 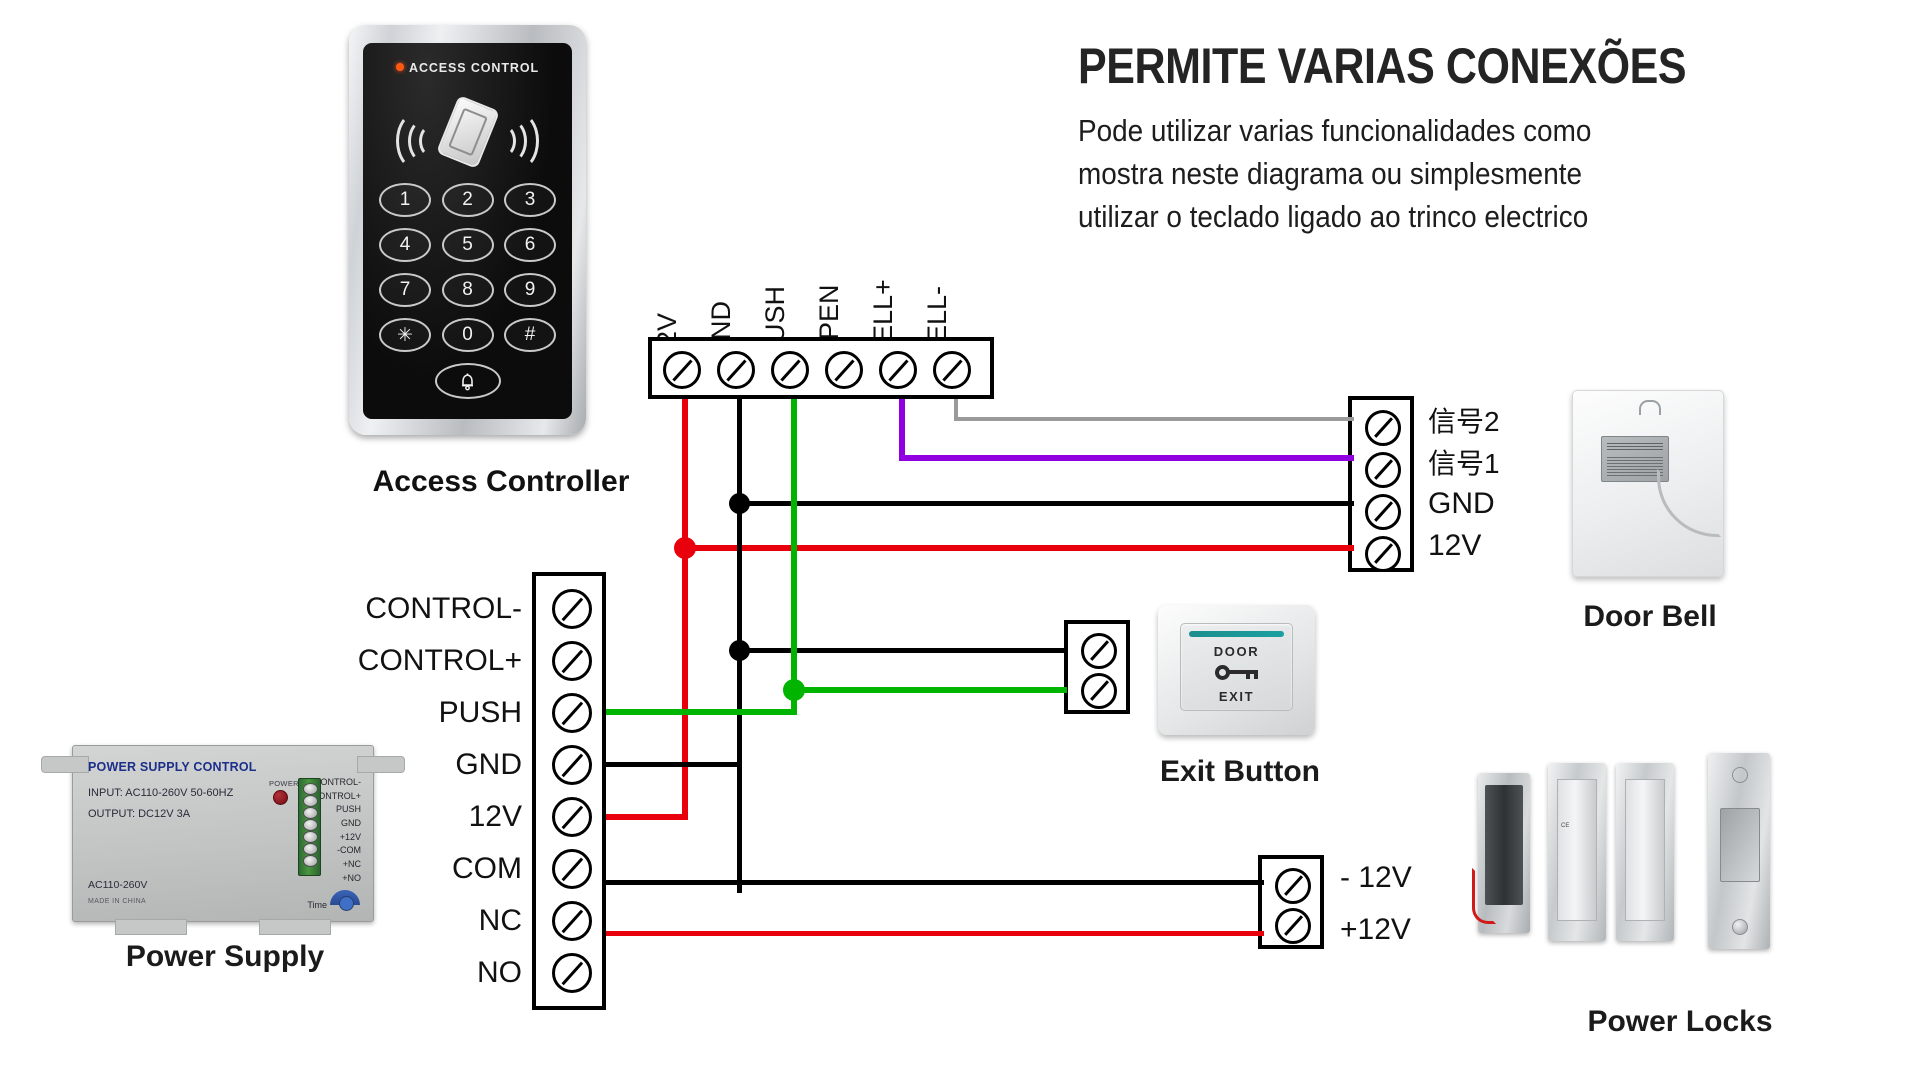 I want to click on rfid-card-icon, so click(x=467, y=134).